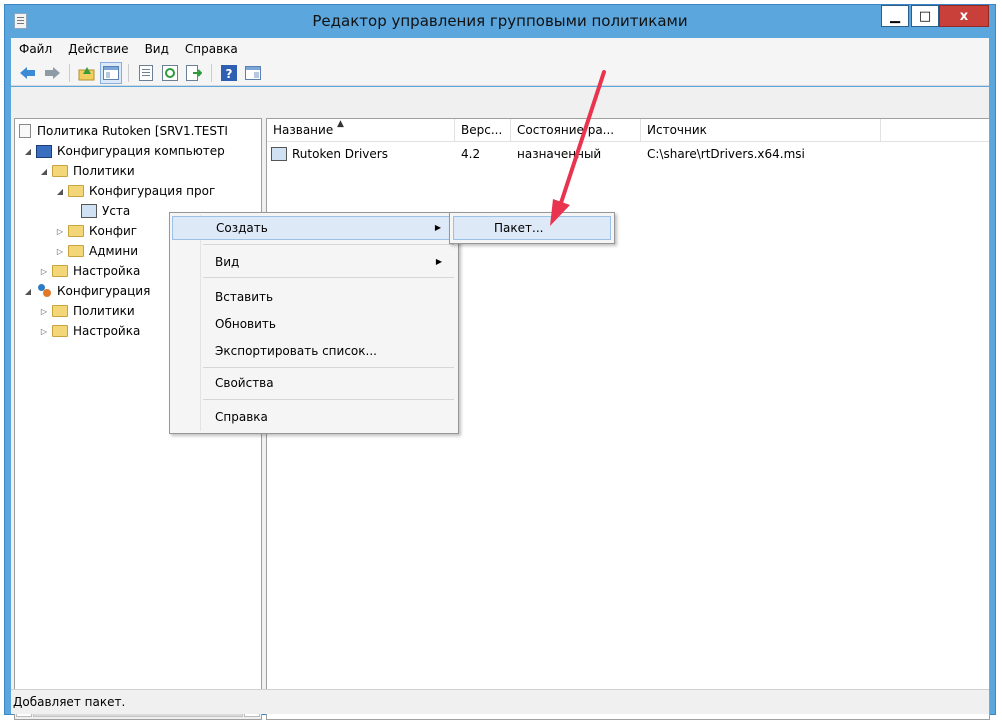 The image size is (1002, 720). I want to click on annotation-arrow-icon, so click(578, 148).